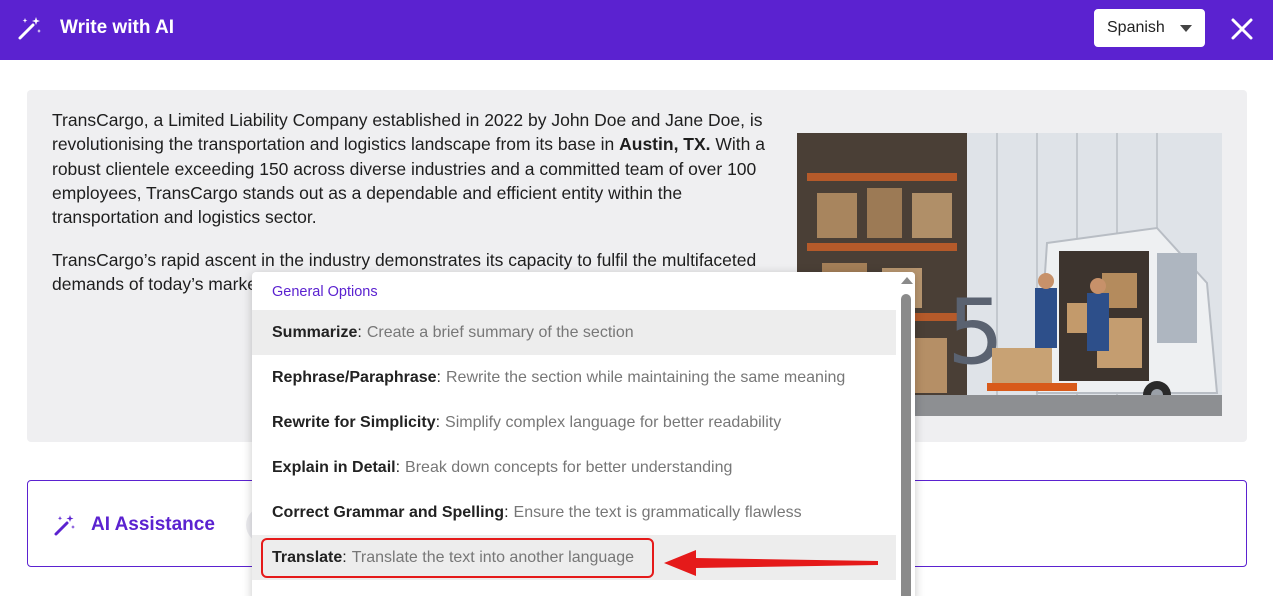  Describe the element at coordinates (1186, 28) in the screenshot. I see `caret-down-icon` at that location.